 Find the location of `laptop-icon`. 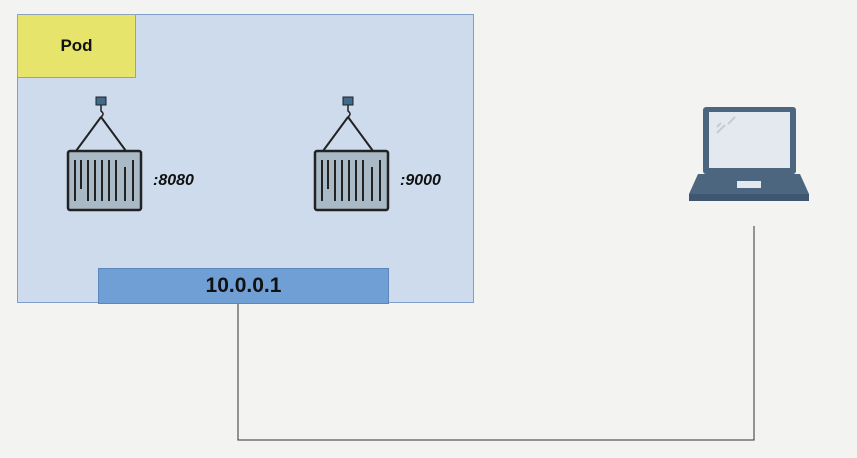

laptop-icon is located at coordinates (749, 154).